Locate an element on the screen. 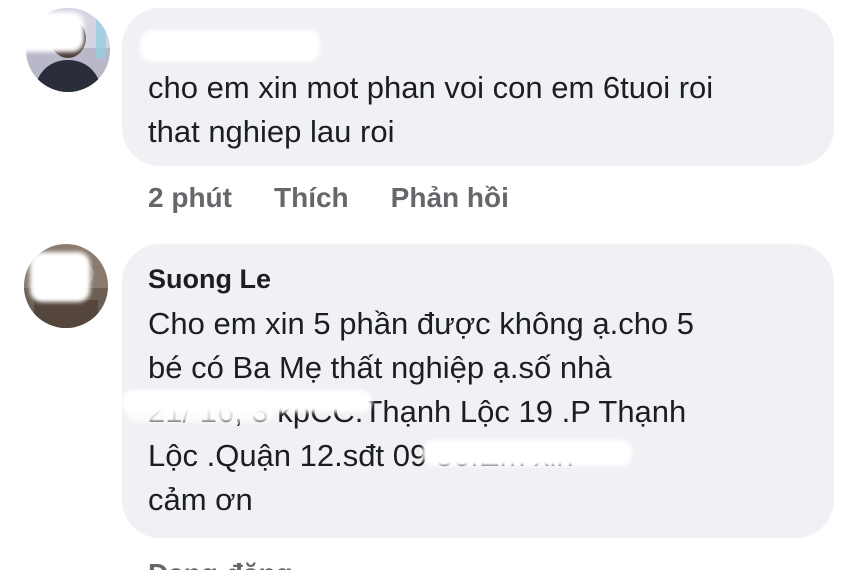  phone-redaction is located at coordinates (527, 453).